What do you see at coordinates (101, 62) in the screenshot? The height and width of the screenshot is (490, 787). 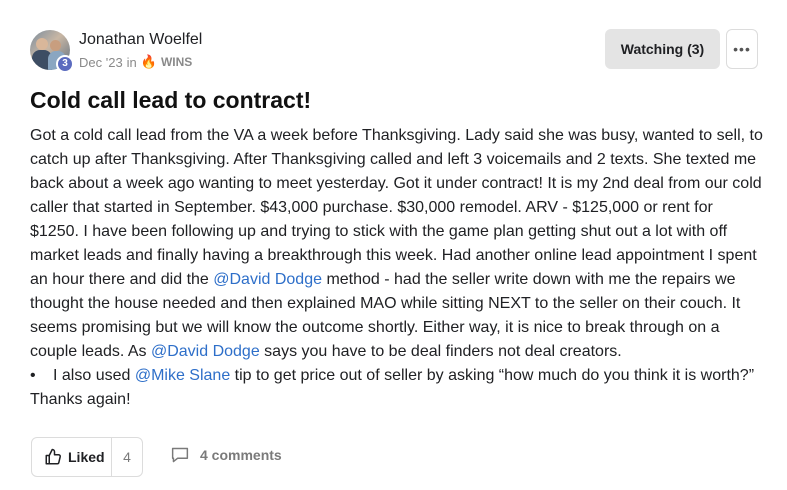 I see `post-date: Dec '23` at bounding box center [101, 62].